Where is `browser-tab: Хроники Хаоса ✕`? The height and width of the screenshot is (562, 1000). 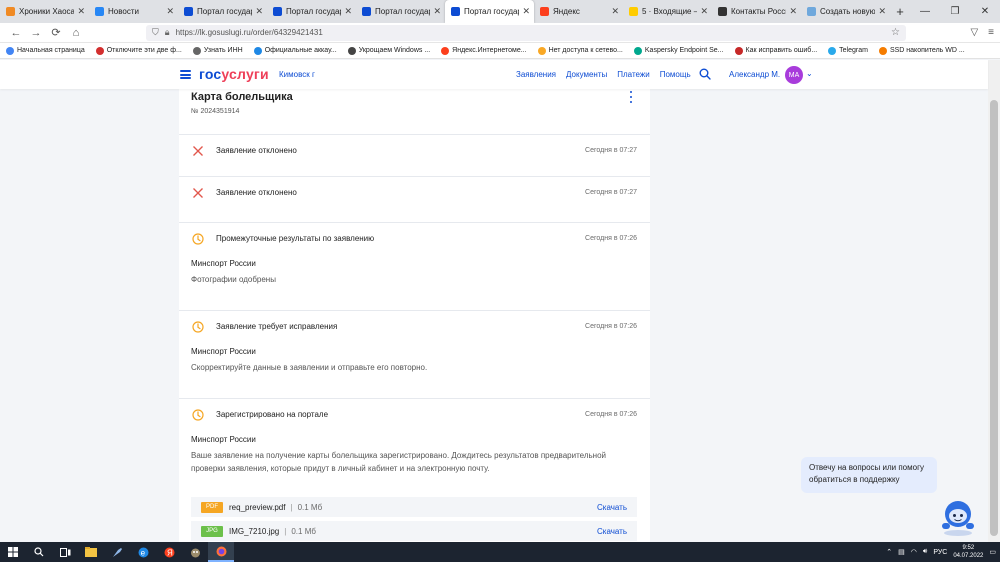
browser-tab: Хроники Хаоса ✕ is located at coordinates (44, 11).